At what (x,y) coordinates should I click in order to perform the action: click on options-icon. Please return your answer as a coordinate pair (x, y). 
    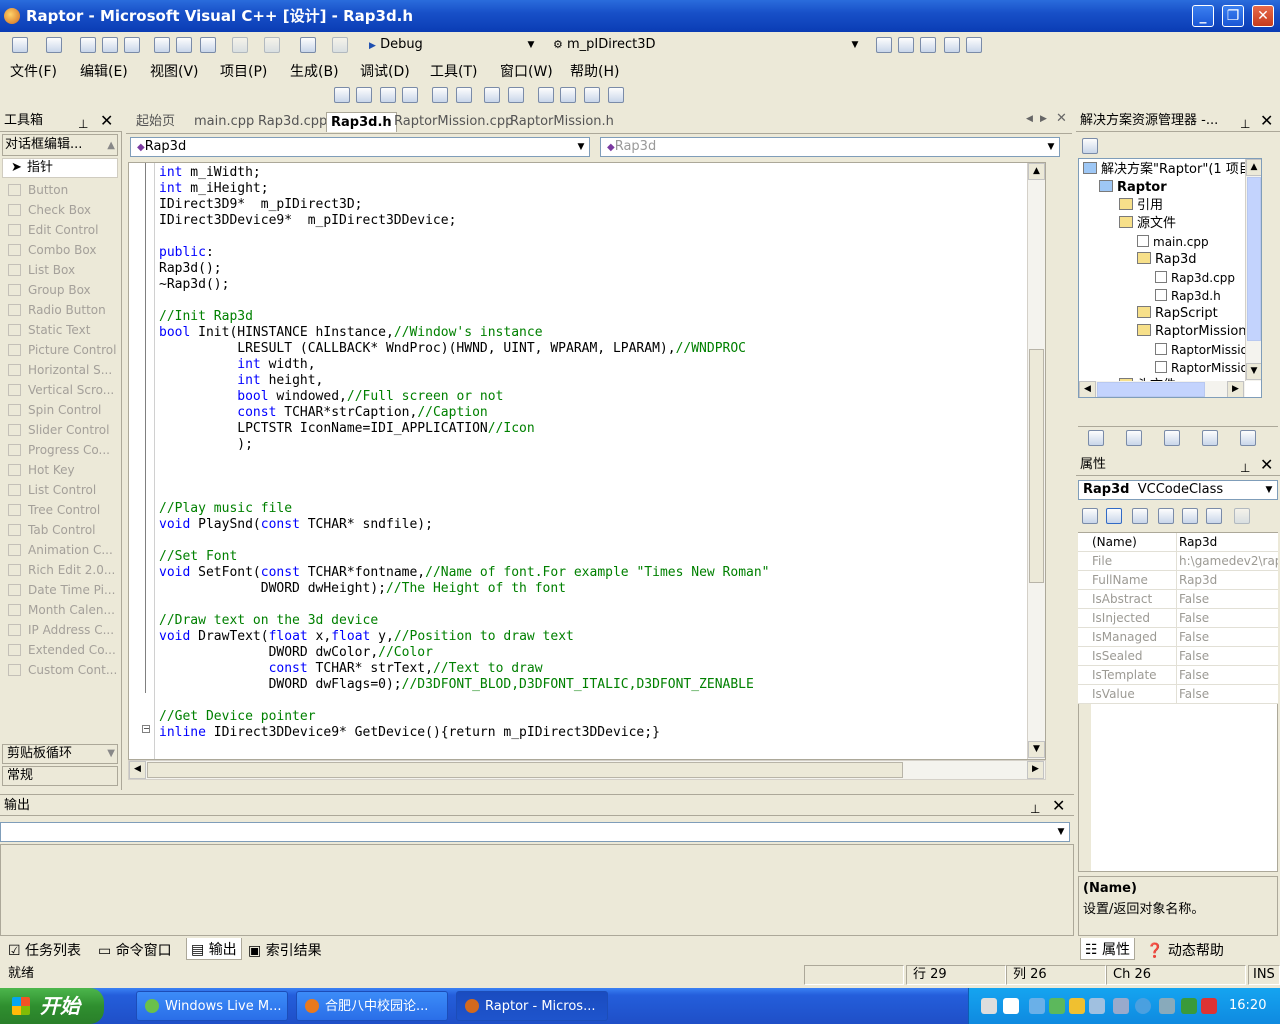
    Looking at the image, I should click on (974, 45).